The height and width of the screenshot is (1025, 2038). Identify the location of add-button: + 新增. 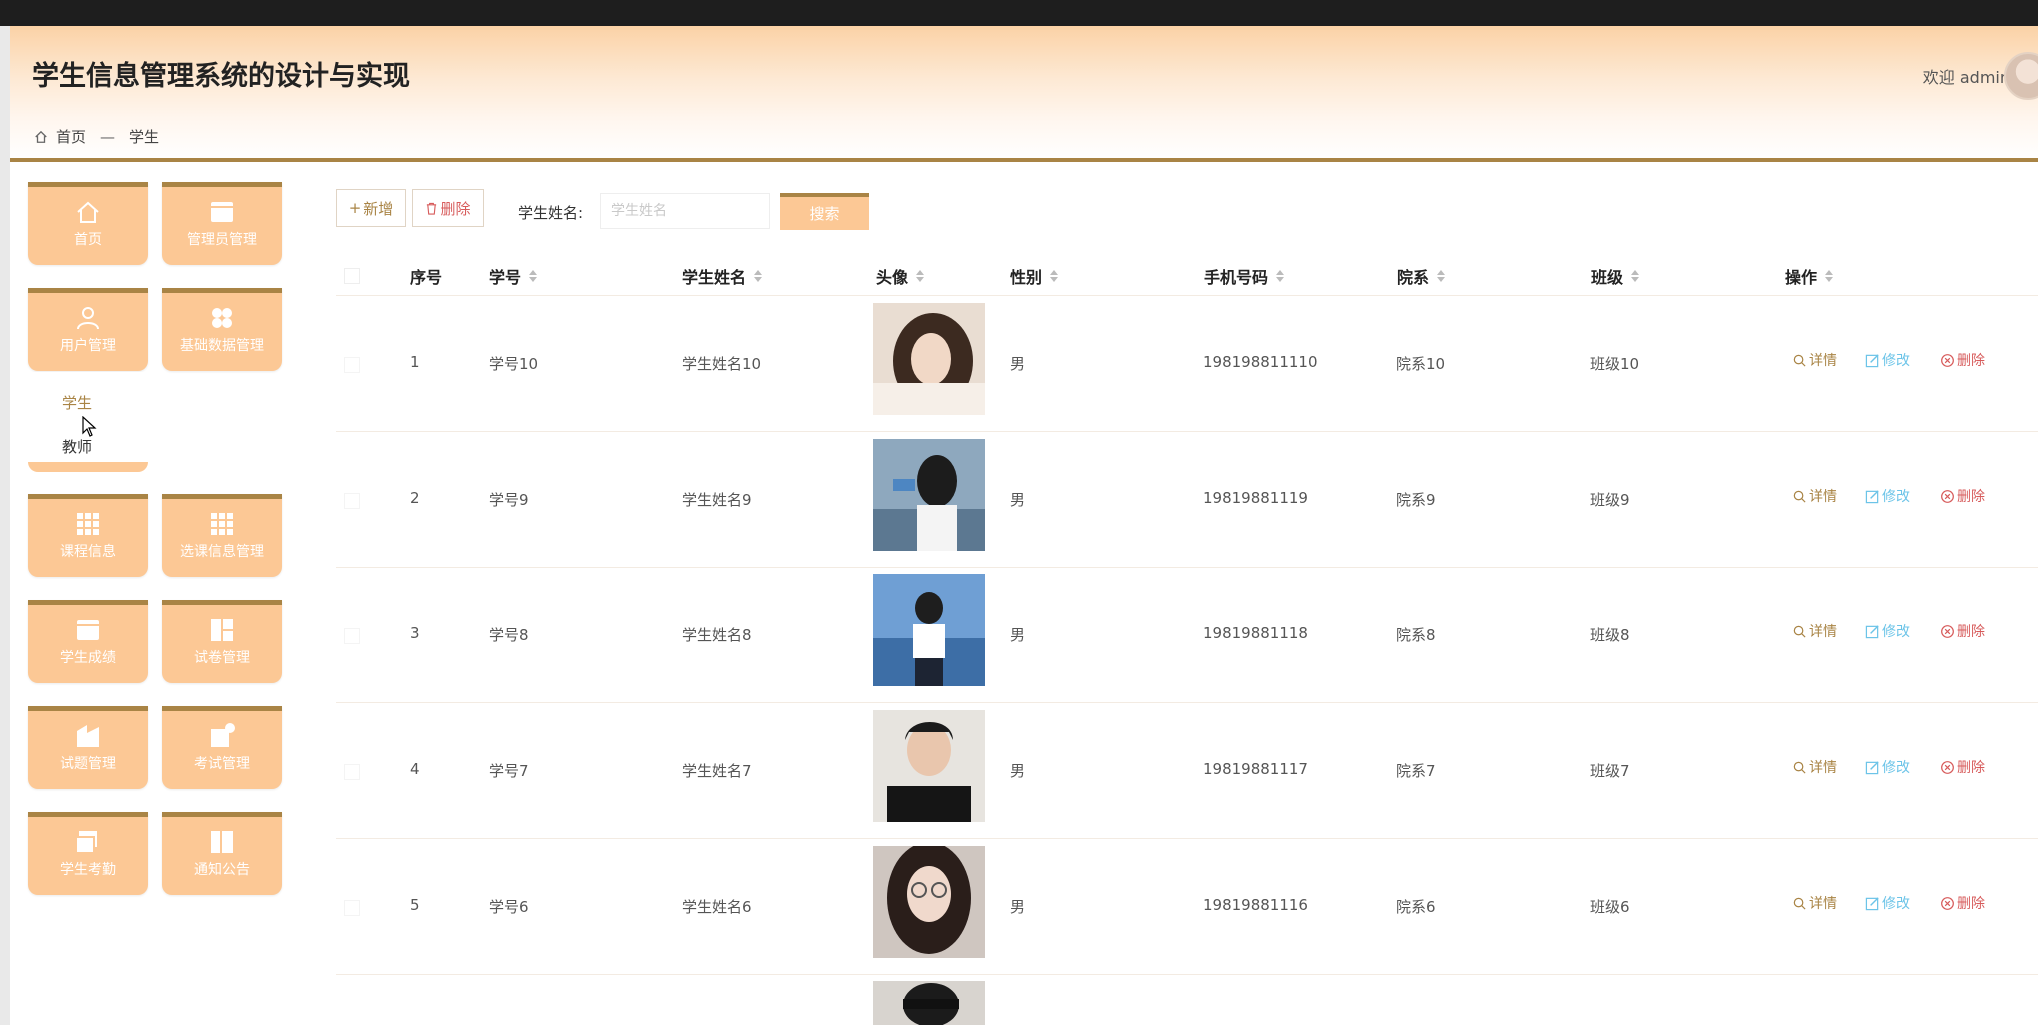
(371, 208).